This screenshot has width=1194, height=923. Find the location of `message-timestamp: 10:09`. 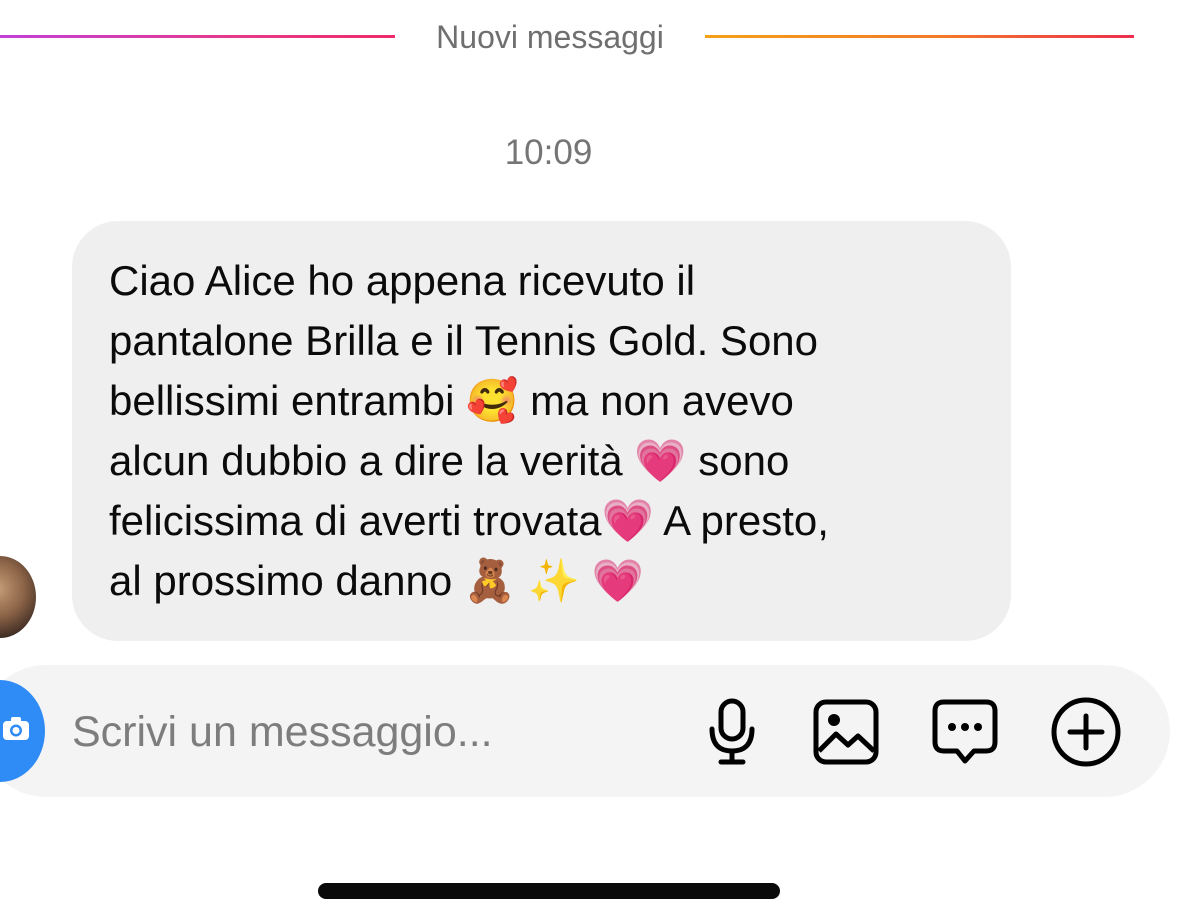

message-timestamp: 10:09 is located at coordinates (548, 152).